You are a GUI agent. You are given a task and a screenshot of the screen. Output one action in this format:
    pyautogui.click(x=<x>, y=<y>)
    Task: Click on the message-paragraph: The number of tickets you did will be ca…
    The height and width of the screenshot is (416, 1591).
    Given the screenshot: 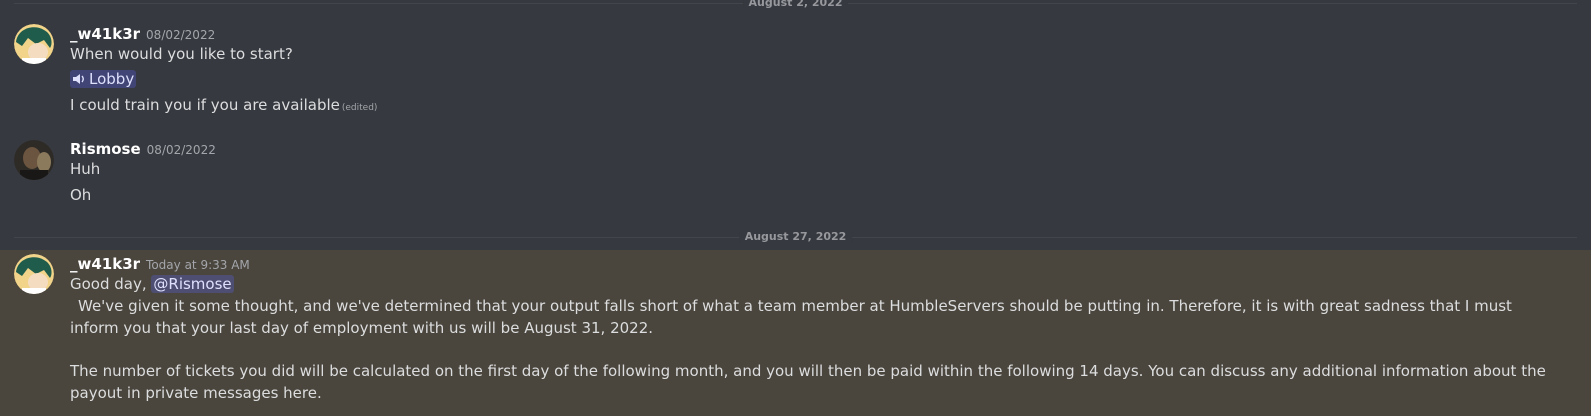 What is the action you would take?
    pyautogui.click(x=808, y=382)
    